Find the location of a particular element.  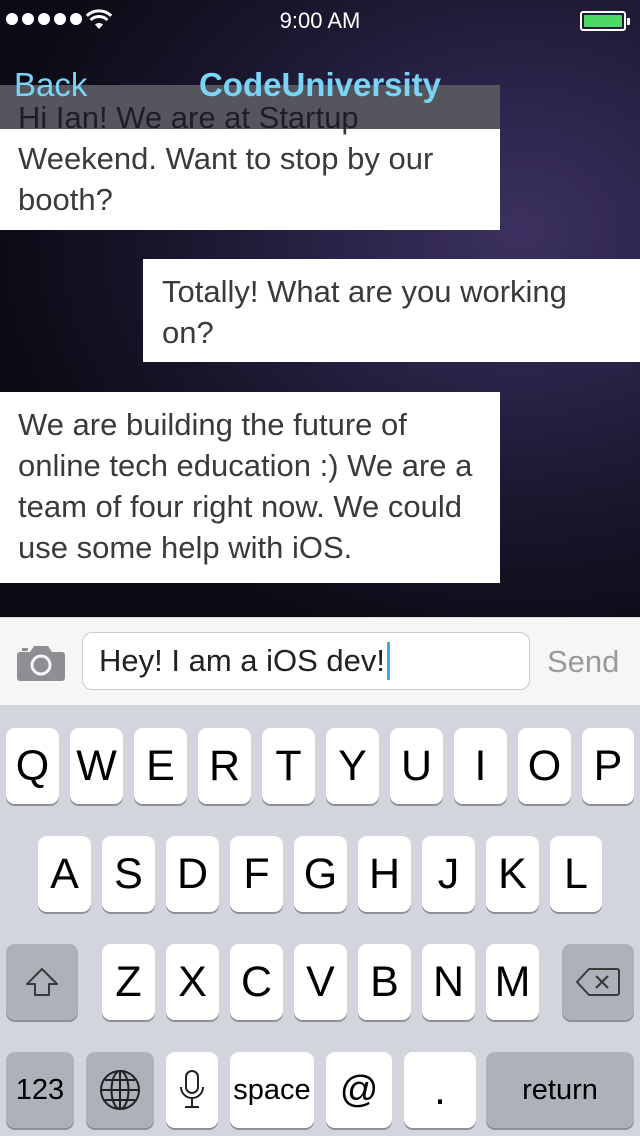

key-c: C is located at coordinates (256, 982).